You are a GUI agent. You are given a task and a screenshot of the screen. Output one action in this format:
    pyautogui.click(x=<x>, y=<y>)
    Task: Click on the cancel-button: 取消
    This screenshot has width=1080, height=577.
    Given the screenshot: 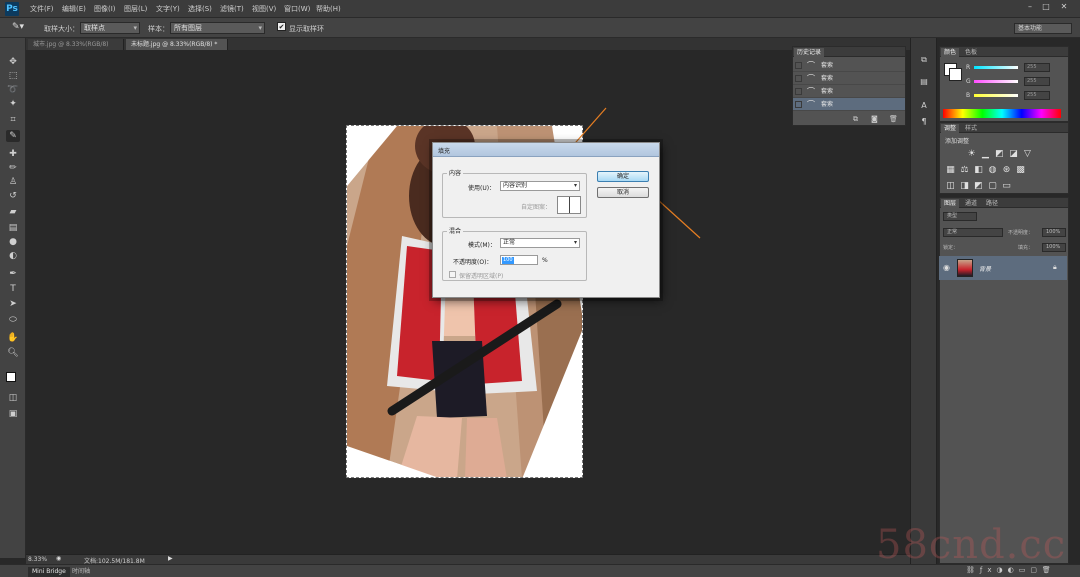 What is the action you would take?
    pyautogui.click(x=623, y=192)
    